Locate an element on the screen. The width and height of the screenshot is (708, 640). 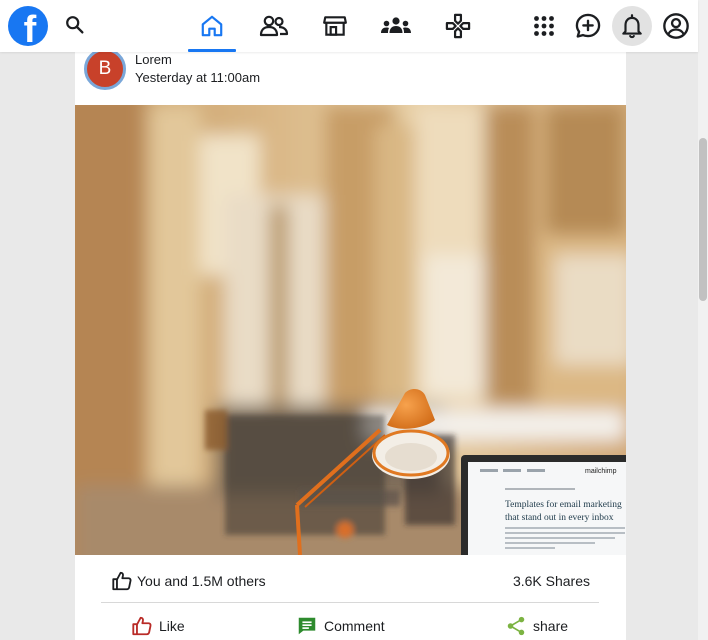
like-label: Like is located at coordinates (172, 626).